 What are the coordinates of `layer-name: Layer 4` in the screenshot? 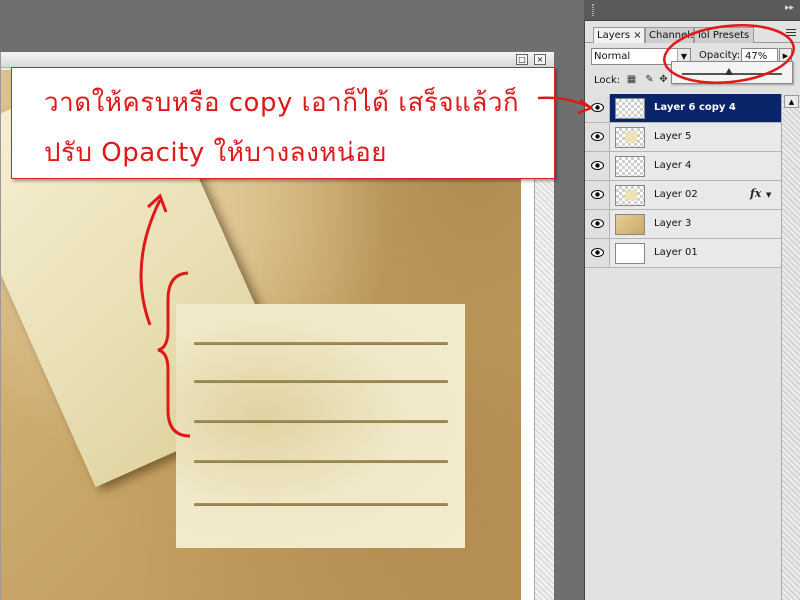 It's located at (673, 165).